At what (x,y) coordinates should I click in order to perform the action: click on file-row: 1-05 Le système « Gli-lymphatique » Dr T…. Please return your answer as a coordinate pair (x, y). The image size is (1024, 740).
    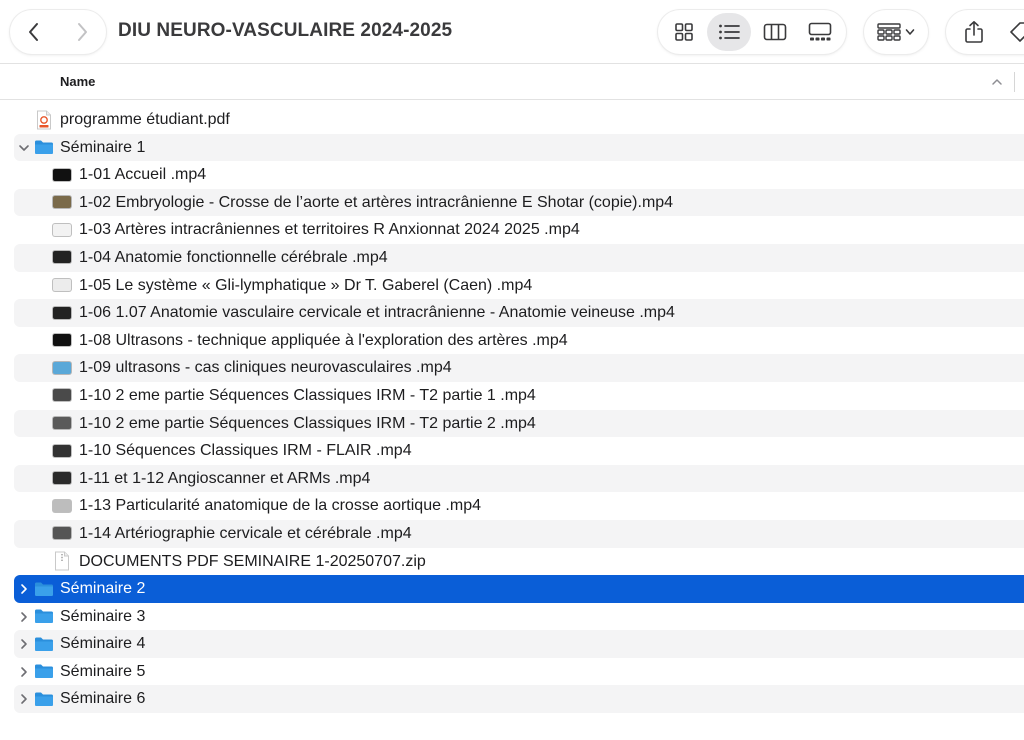
    Looking at the image, I should click on (512, 286).